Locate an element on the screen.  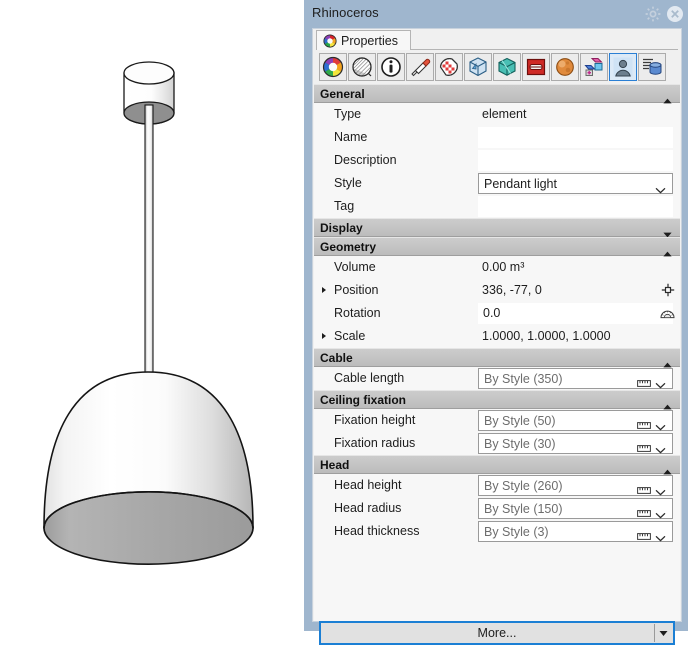
section-title: Cable is located at coordinates (336, 357).